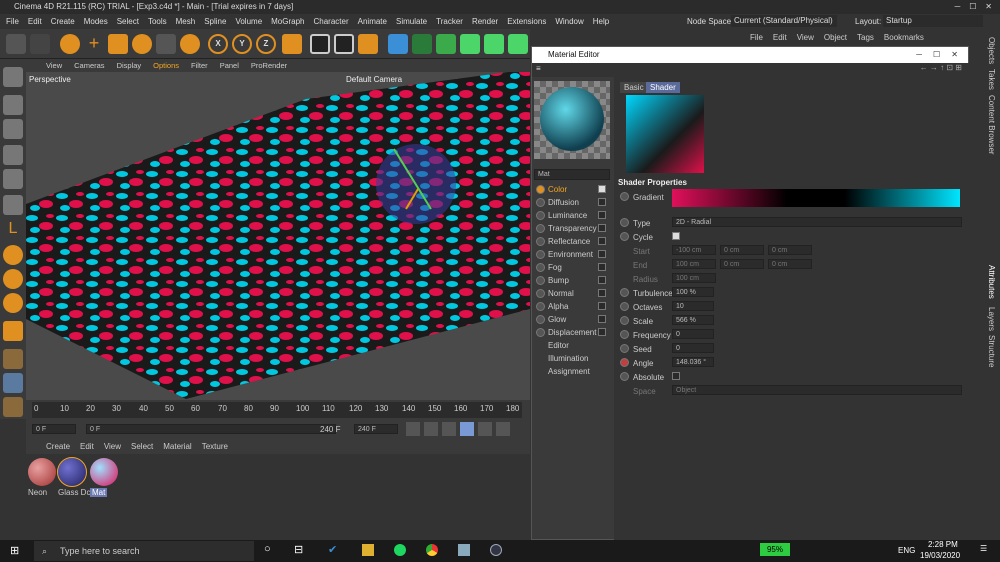 Image resolution: width=1000 pixels, height=562 pixels. What do you see at coordinates (572, 293) in the screenshot?
I see `channel-normal: Normal` at bounding box center [572, 293].